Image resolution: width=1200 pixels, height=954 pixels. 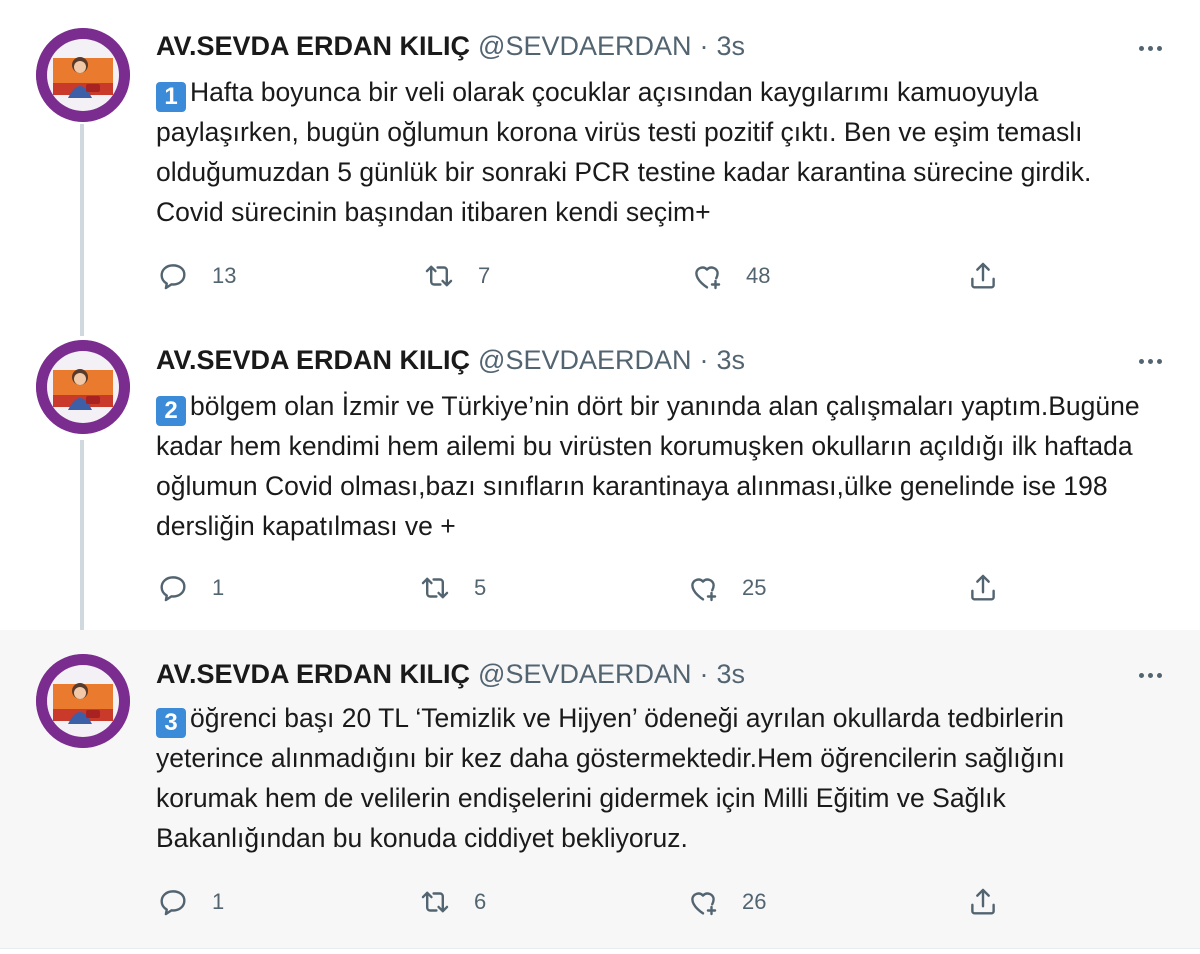 What do you see at coordinates (754, 901) in the screenshot?
I see `like-count: 26` at bounding box center [754, 901].